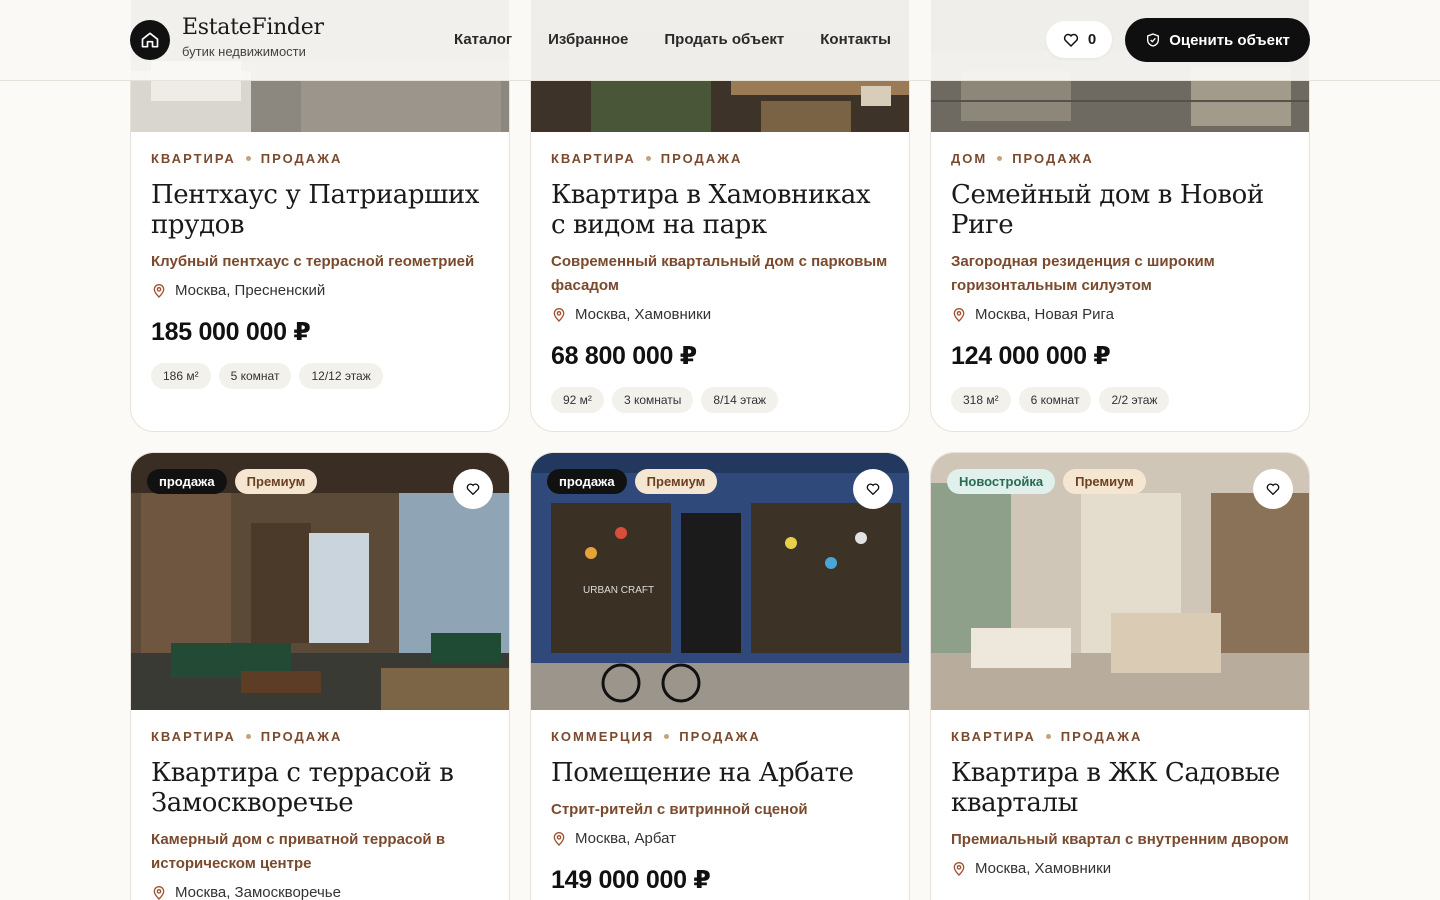 The height and width of the screenshot is (900, 1440). Describe the element at coordinates (341, 376) in the screenshot. I see `tag-floor: 12/12 этаж` at that location.